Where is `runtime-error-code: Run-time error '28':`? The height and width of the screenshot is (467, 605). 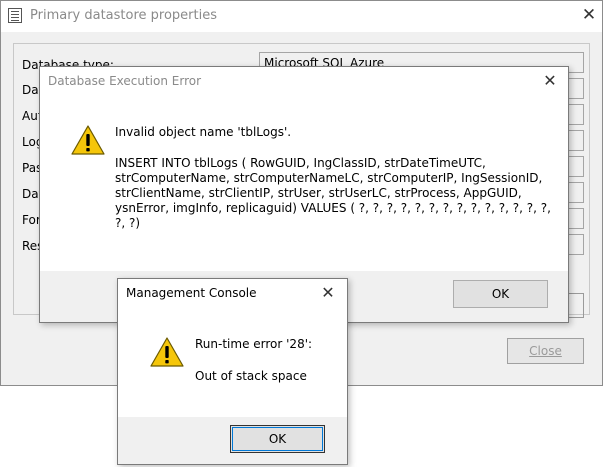
runtime-error-code: Run-time error '28': is located at coordinates (254, 344).